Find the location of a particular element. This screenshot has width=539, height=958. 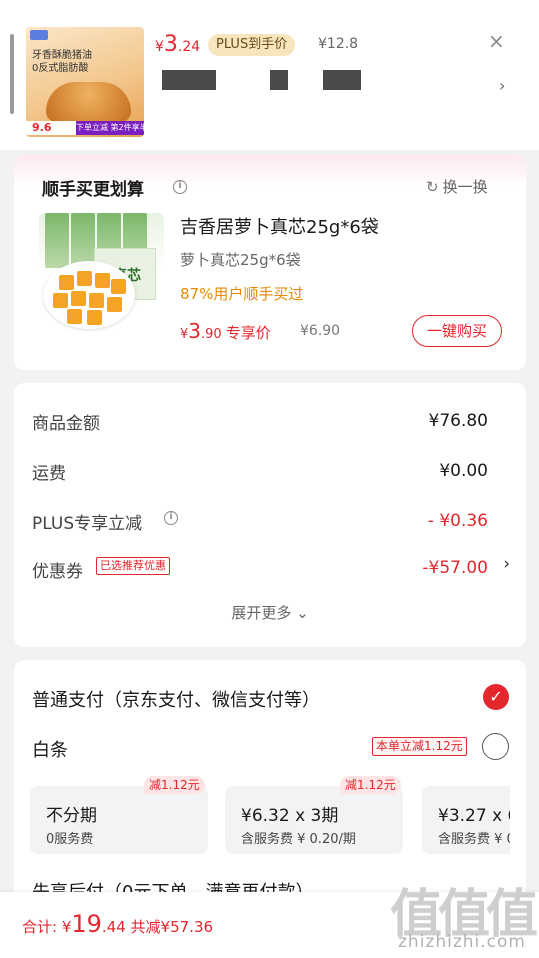

addon-purchase-rate: 87%用户顺手买过 is located at coordinates (242, 294).